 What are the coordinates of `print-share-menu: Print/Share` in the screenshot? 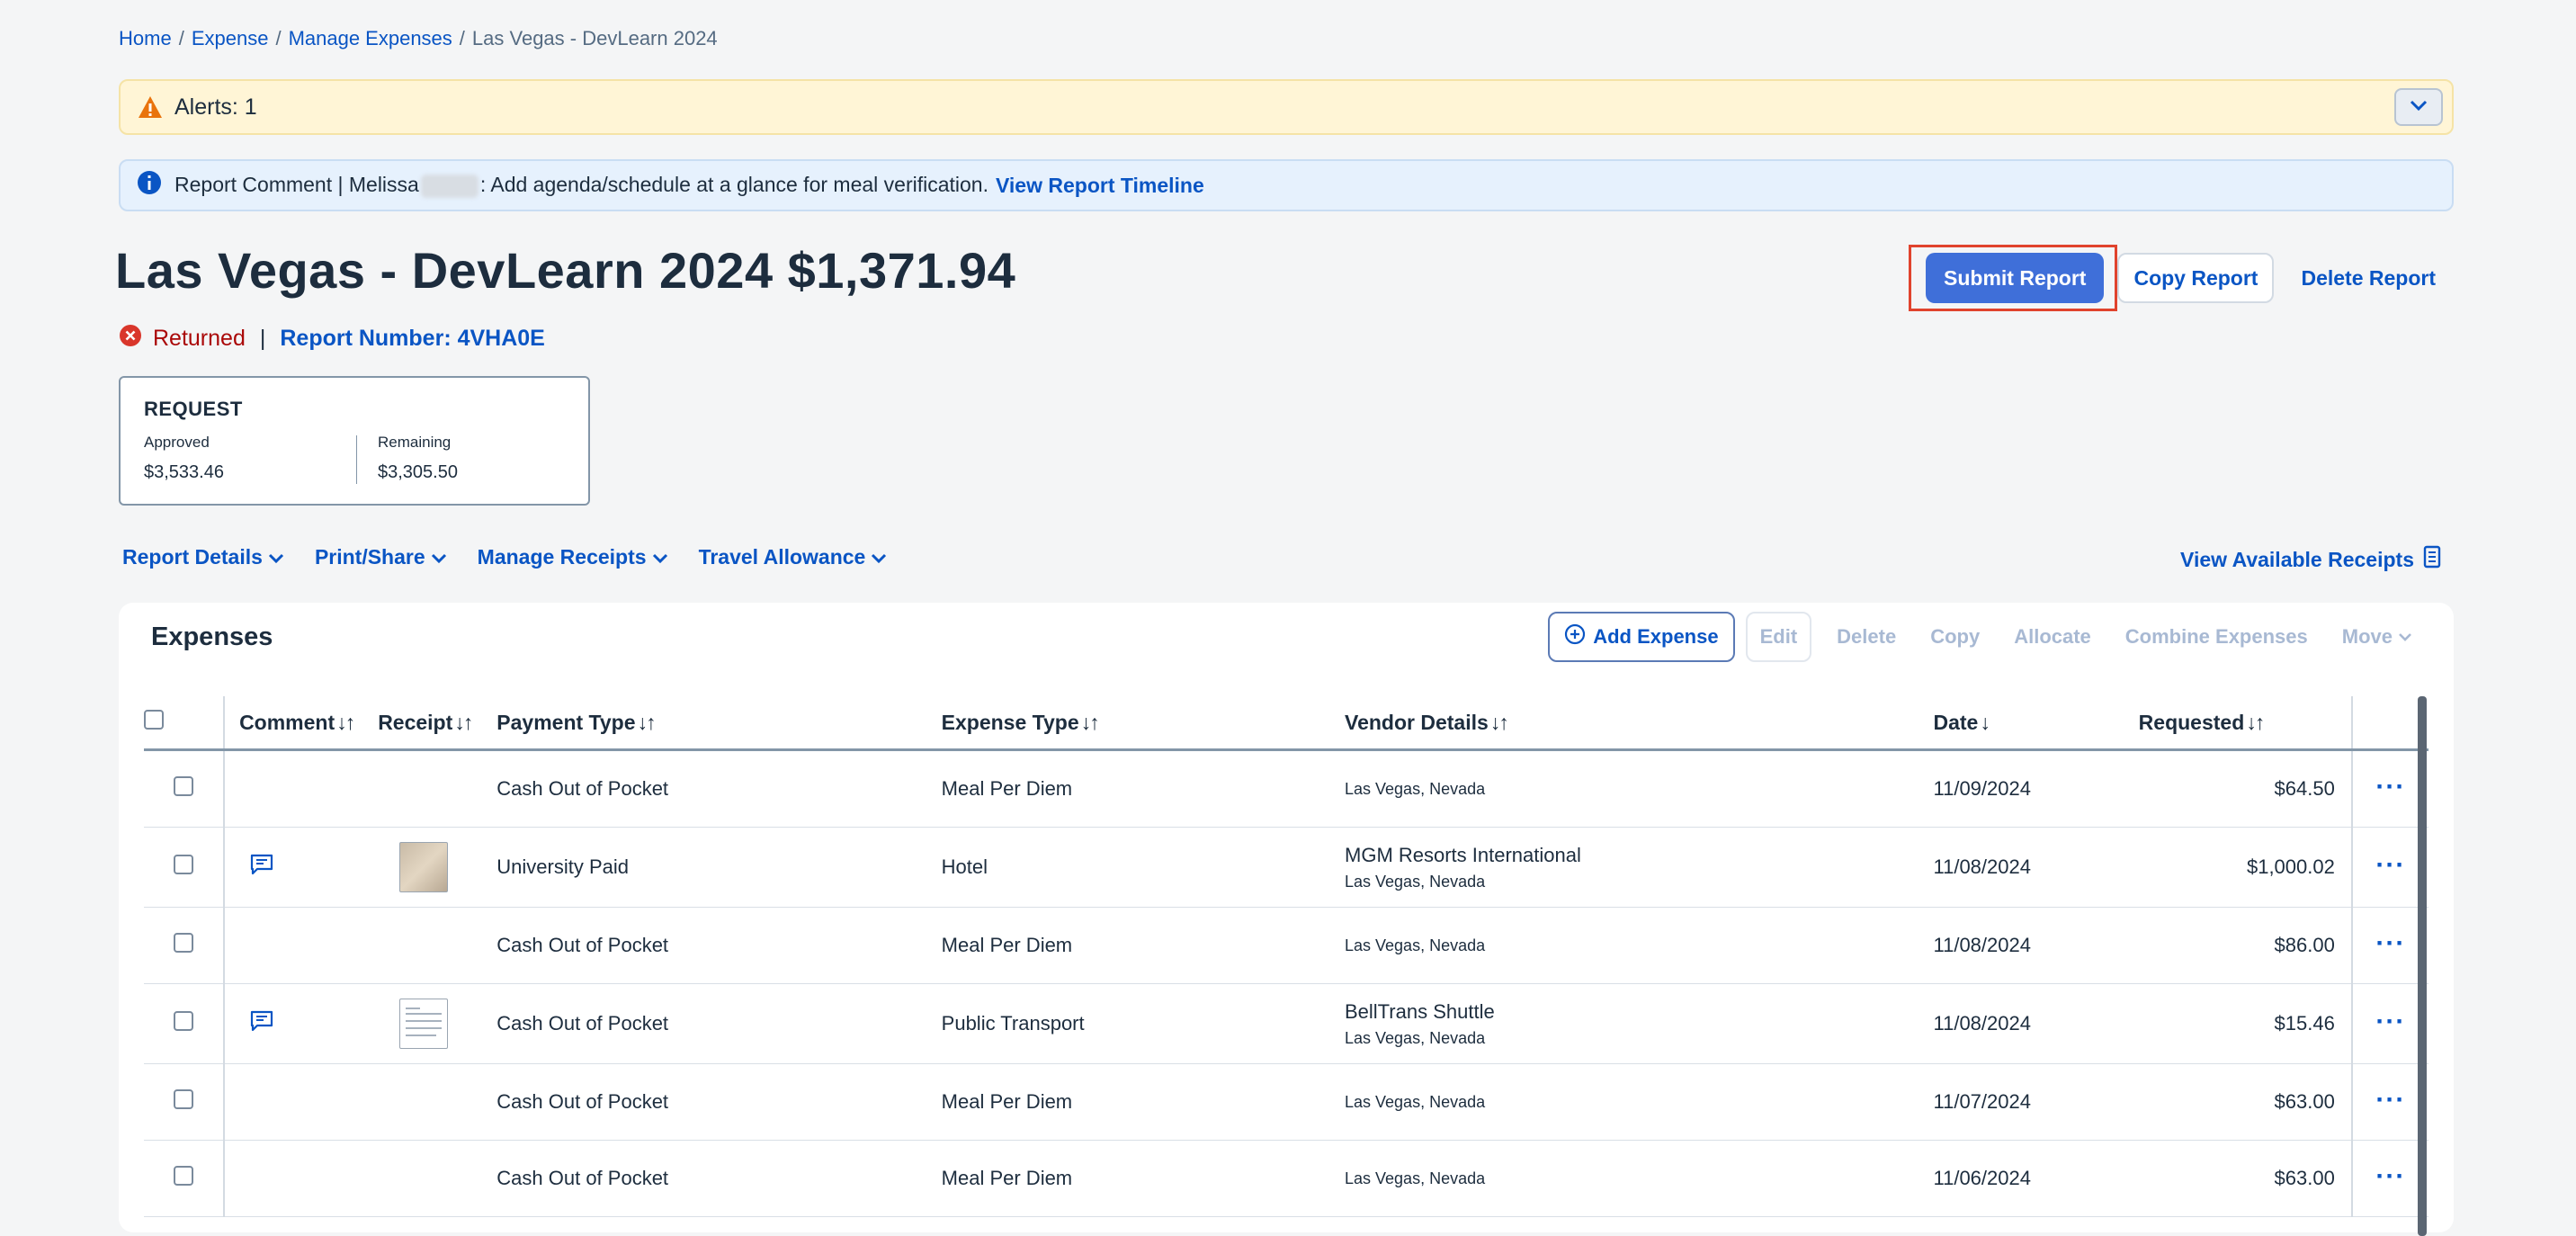 It's located at (381, 557).